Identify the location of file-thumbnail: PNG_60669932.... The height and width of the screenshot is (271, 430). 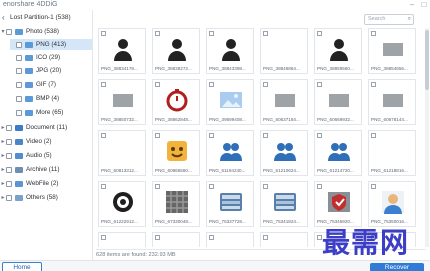
(338, 102).